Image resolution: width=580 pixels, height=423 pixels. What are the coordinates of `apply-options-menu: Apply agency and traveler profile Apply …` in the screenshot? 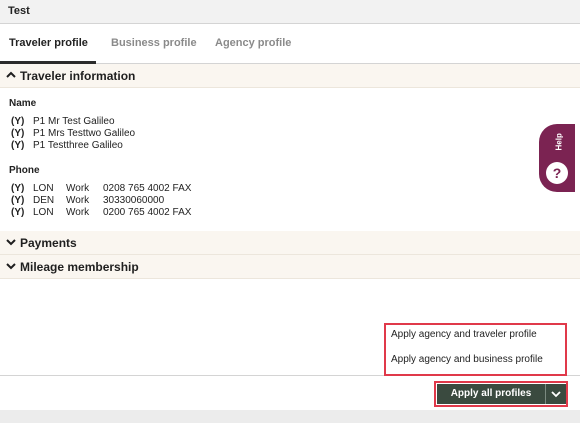 It's located at (475, 349).